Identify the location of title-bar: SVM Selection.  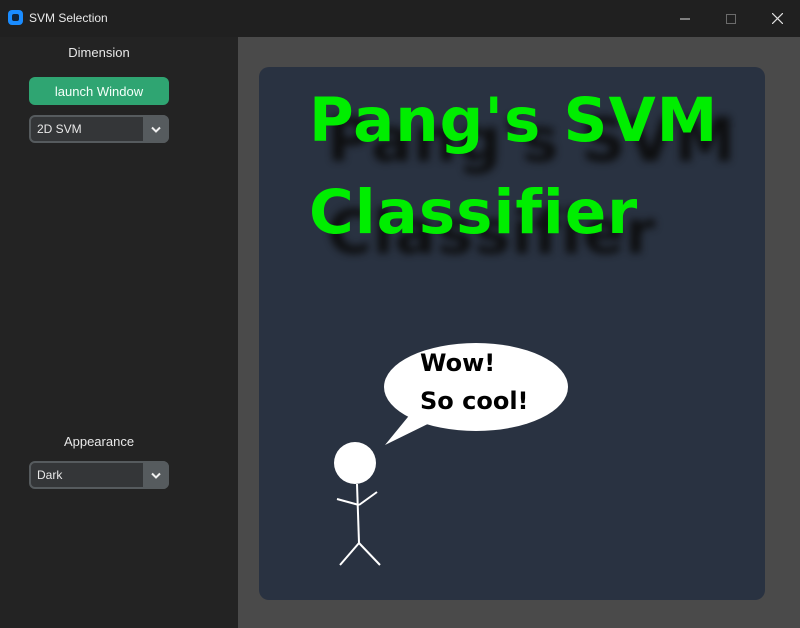
(400, 18).